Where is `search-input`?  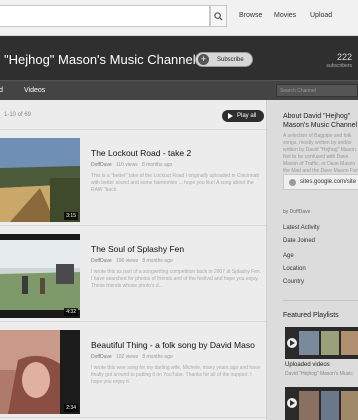
search-input is located at coordinates (105, 16).